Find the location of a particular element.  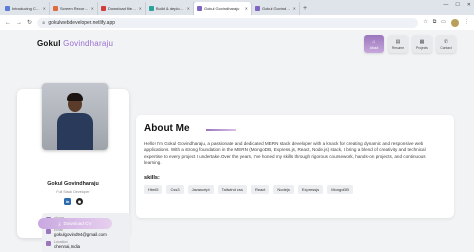

tab-title: Download file | iLoveIMG is located at coordinates (122, 8).